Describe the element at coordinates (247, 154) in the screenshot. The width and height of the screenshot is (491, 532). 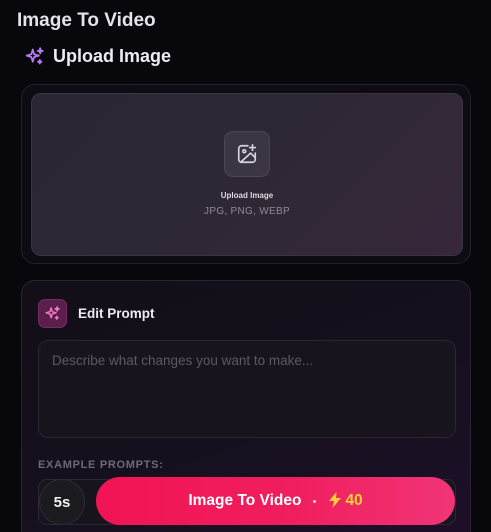
I see `image-plus-icon` at that location.